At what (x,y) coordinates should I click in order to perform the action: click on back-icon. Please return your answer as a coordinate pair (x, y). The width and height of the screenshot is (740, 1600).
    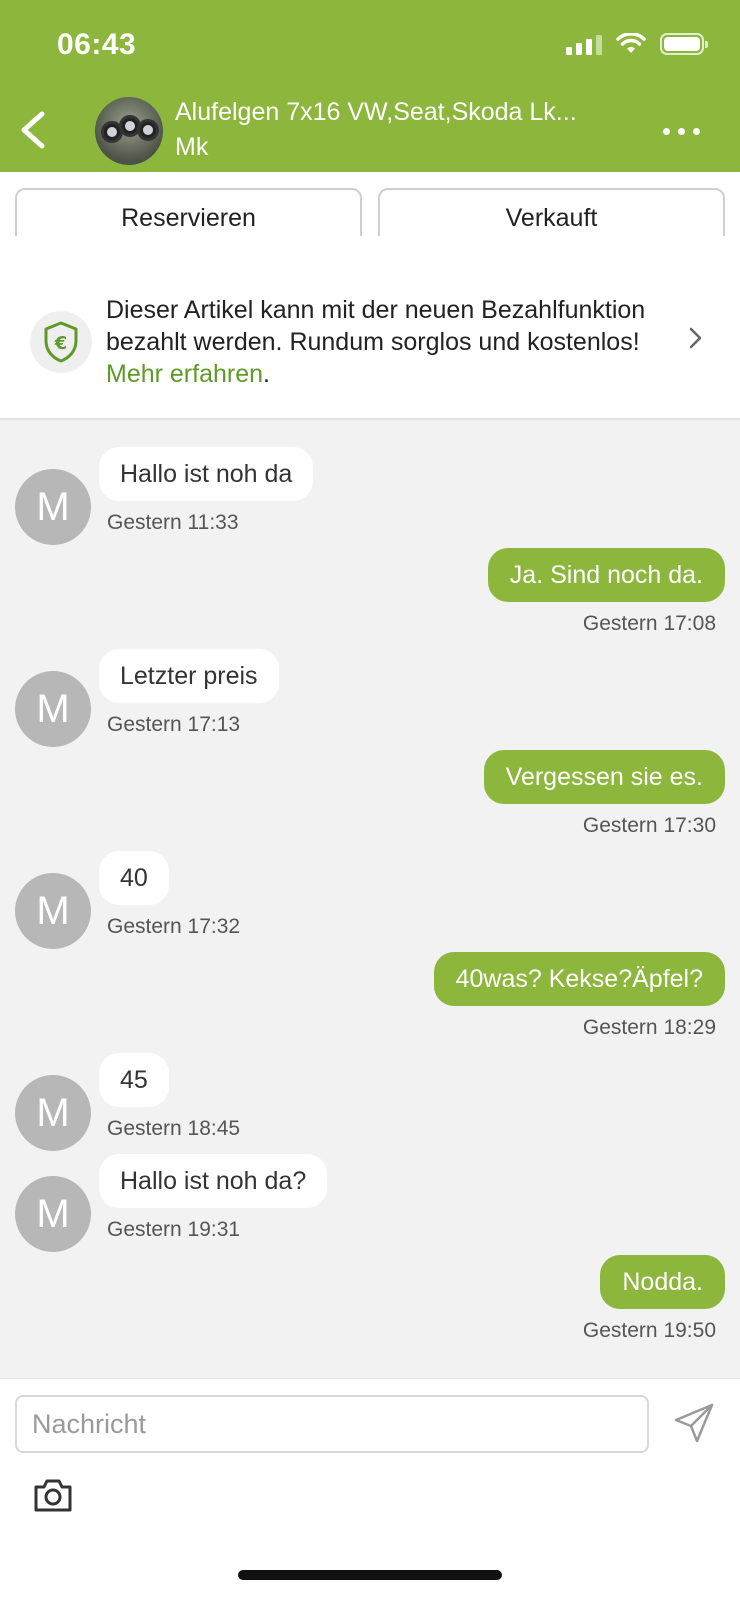
    Looking at the image, I should click on (34, 130).